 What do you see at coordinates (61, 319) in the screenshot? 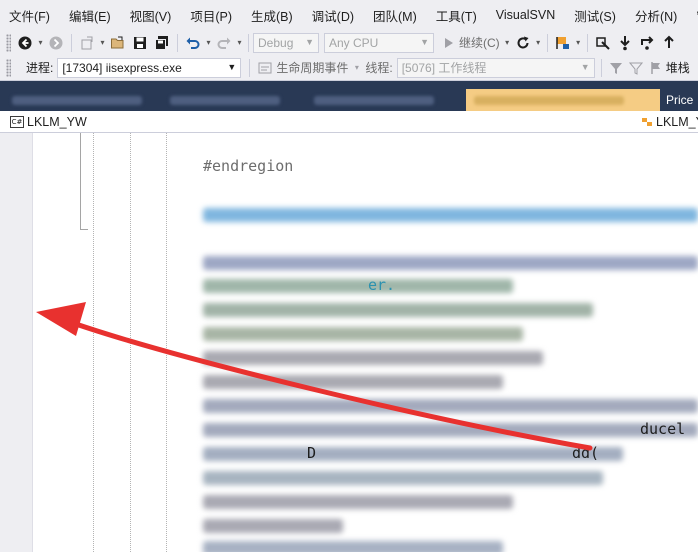
I see `annotation-arrow-head` at bounding box center [61, 319].